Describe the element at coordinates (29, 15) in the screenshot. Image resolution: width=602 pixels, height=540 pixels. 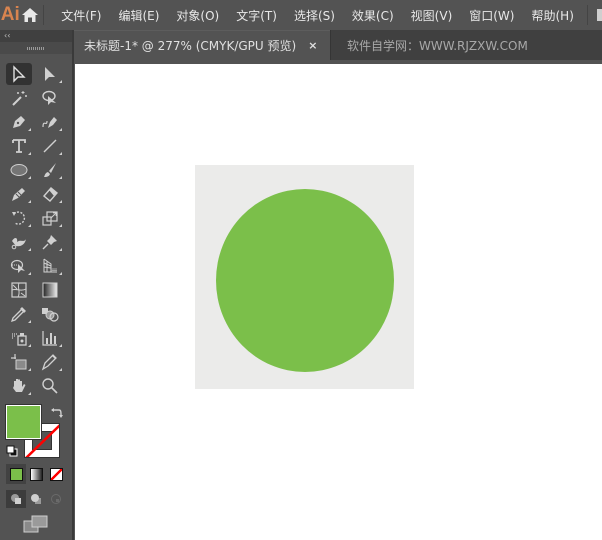
I see `home-button` at that location.